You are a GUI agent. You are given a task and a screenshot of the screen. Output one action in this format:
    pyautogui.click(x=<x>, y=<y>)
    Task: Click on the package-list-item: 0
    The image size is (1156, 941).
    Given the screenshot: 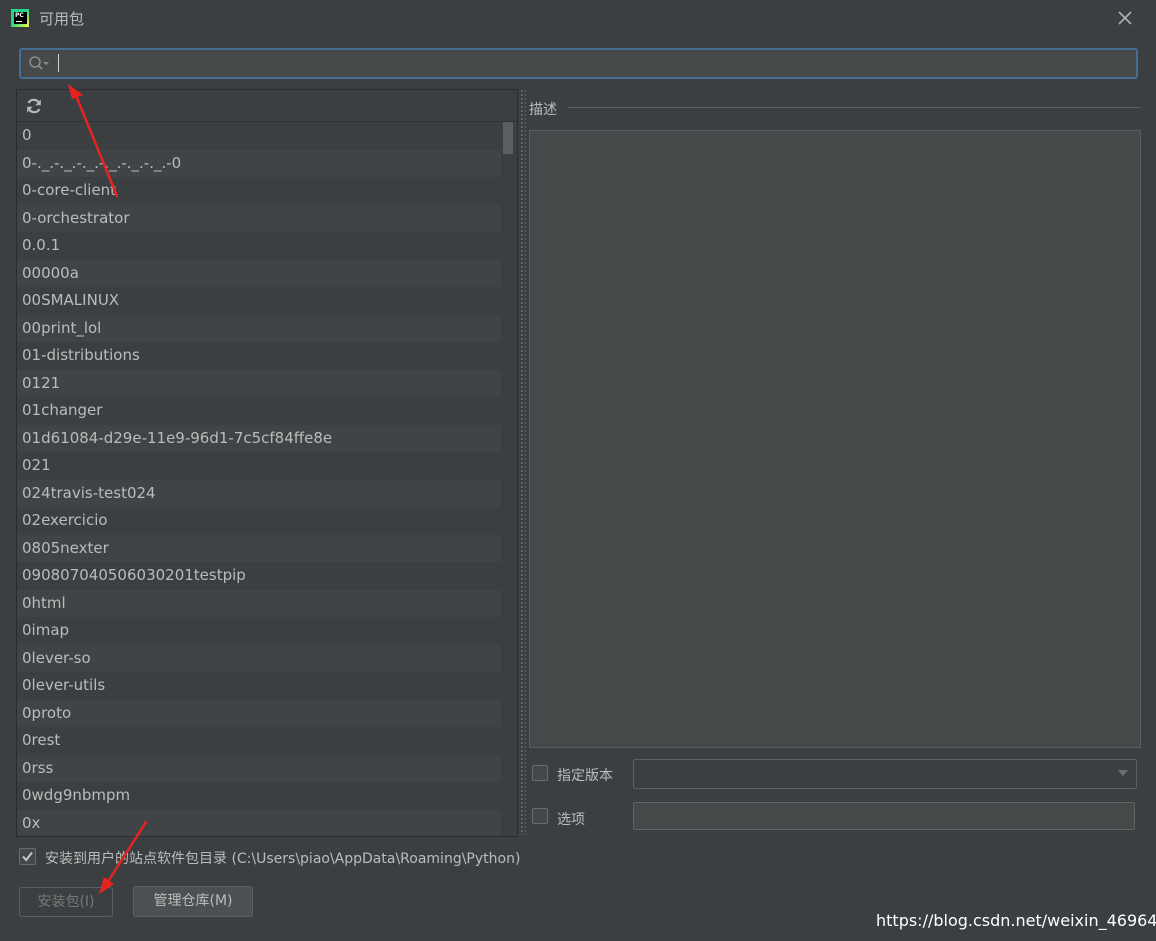 What is the action you would take?
    pyautogui.click(x=259, y=136)
    